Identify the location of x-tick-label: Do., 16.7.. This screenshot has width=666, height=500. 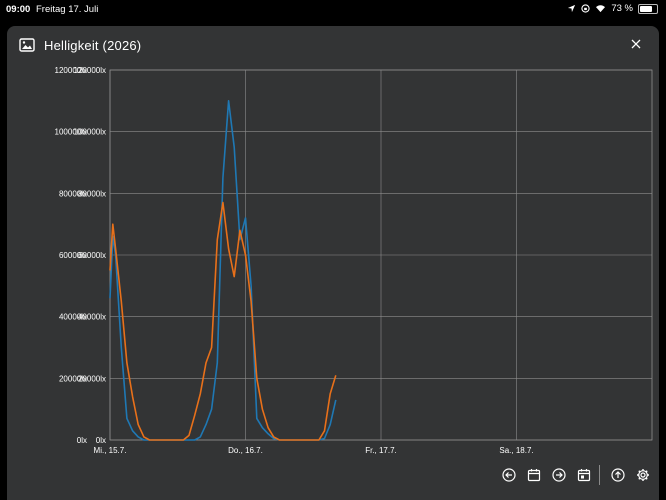
(245, 450).